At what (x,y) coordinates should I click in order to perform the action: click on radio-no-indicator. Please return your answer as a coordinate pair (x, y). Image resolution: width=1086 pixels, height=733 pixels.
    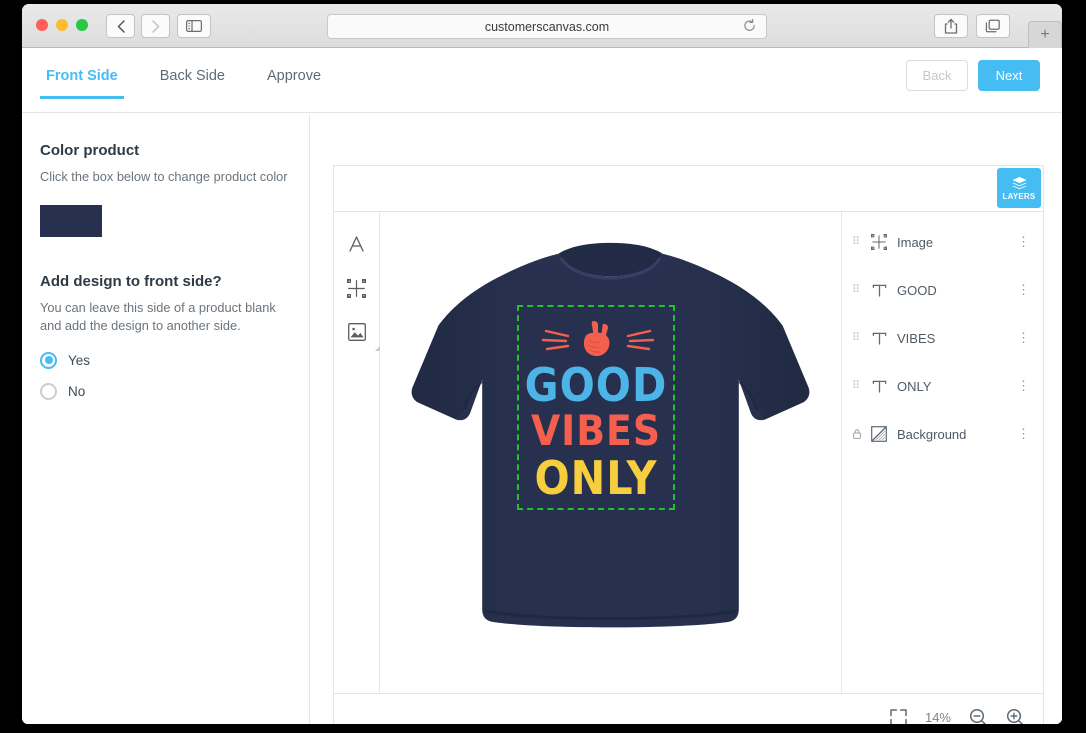
    Looking at the image, I should click on (48, 391).